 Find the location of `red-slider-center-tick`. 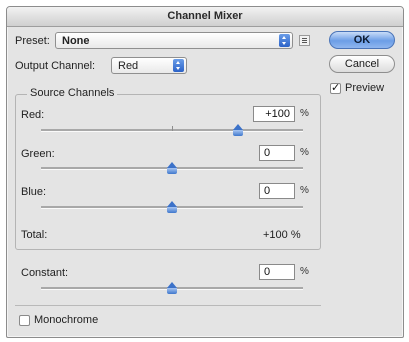

red-slider-center-tick is located at coordinates (172, 128).